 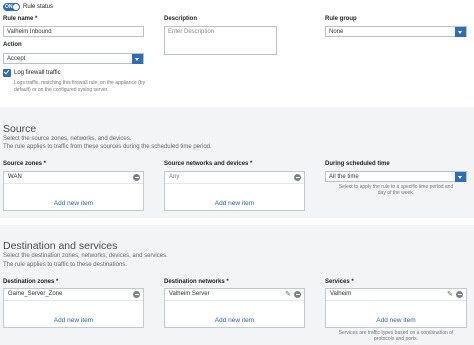 I want to click on action-label: Action, so click(x=12, y=45).